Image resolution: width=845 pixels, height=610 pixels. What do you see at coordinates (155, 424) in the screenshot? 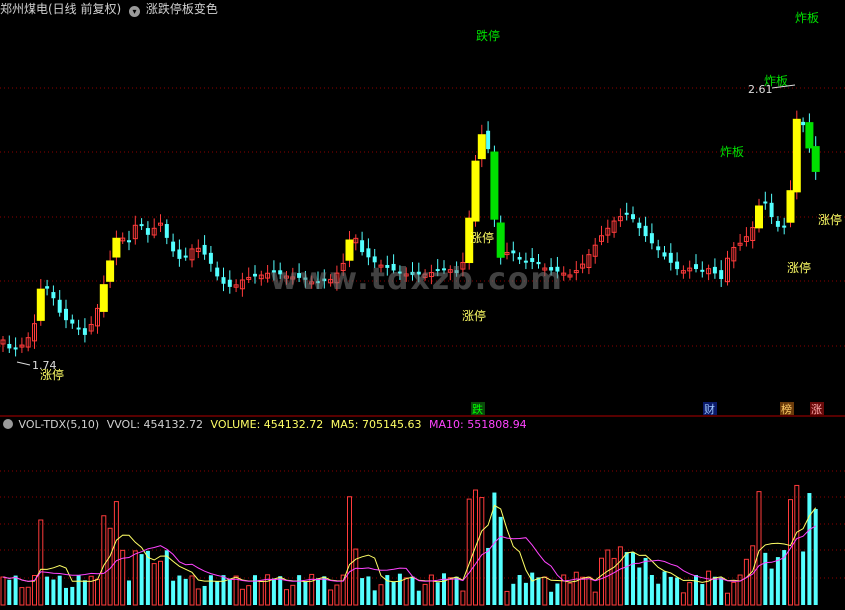
I see `vvol-value: VVOL: 454132.72` at bounding box center [155, 424].